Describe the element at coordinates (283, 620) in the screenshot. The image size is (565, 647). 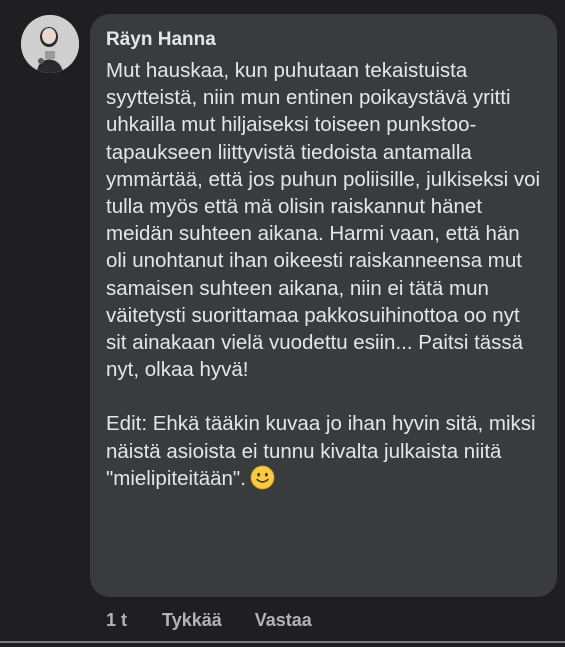
I see `reply-button: Vastaa` at that location.